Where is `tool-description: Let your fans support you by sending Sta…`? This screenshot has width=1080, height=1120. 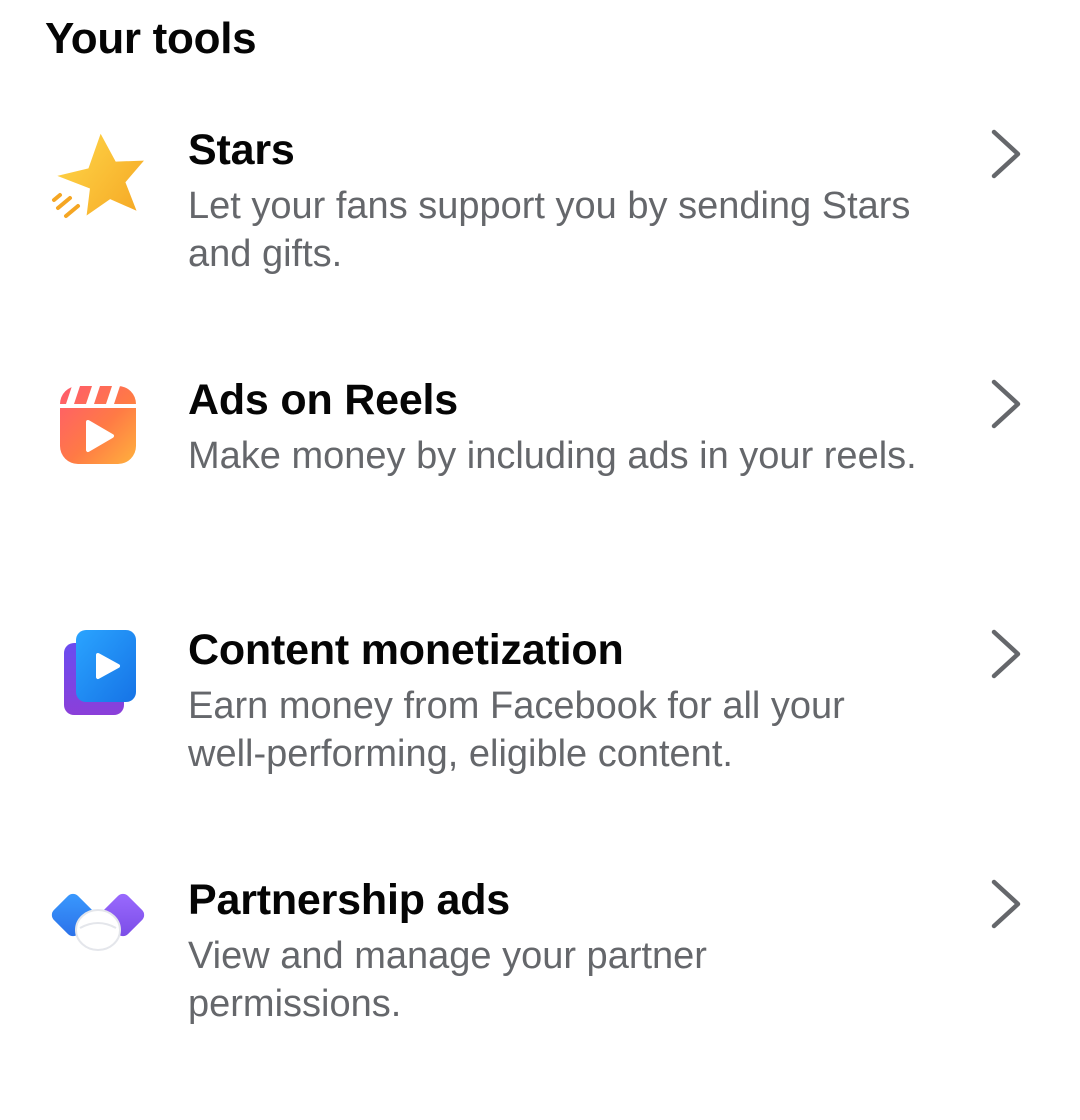
tool-description: Let your fans support you by sending Sta… is located at coordinates (549, 230).